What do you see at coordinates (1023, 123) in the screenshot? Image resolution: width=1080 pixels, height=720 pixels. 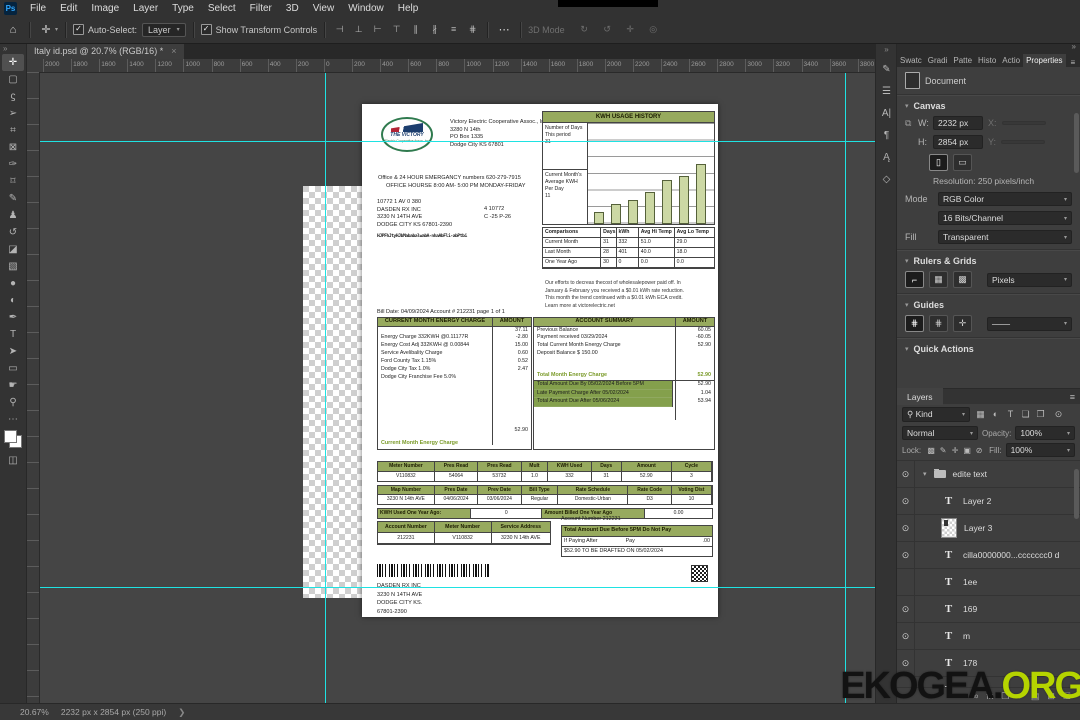 I see `canvas-x-field` at bounding box center [1023, 123].